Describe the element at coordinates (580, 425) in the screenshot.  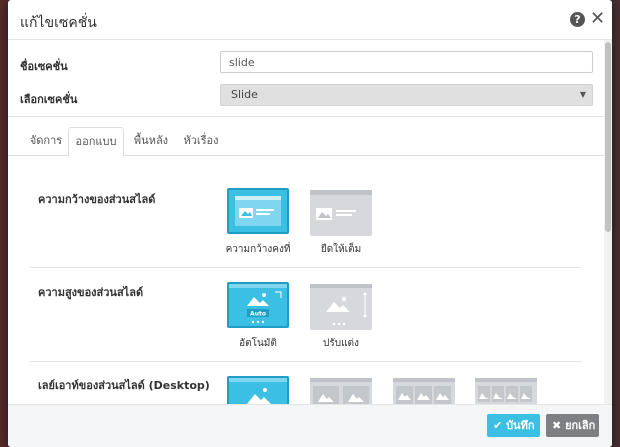
I see `cancel-button-label: ยกเลิก` at that location.